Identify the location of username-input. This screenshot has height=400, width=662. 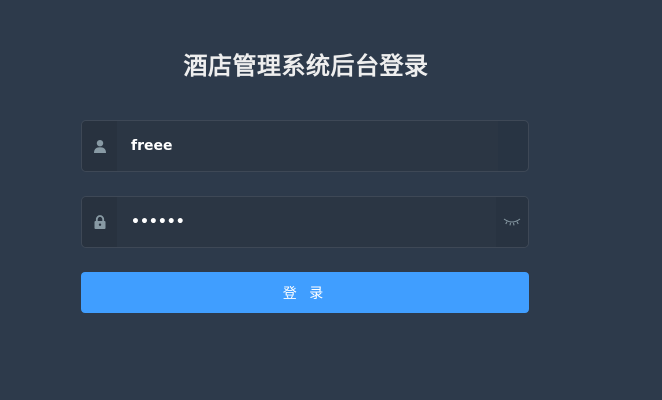
(307, 146).